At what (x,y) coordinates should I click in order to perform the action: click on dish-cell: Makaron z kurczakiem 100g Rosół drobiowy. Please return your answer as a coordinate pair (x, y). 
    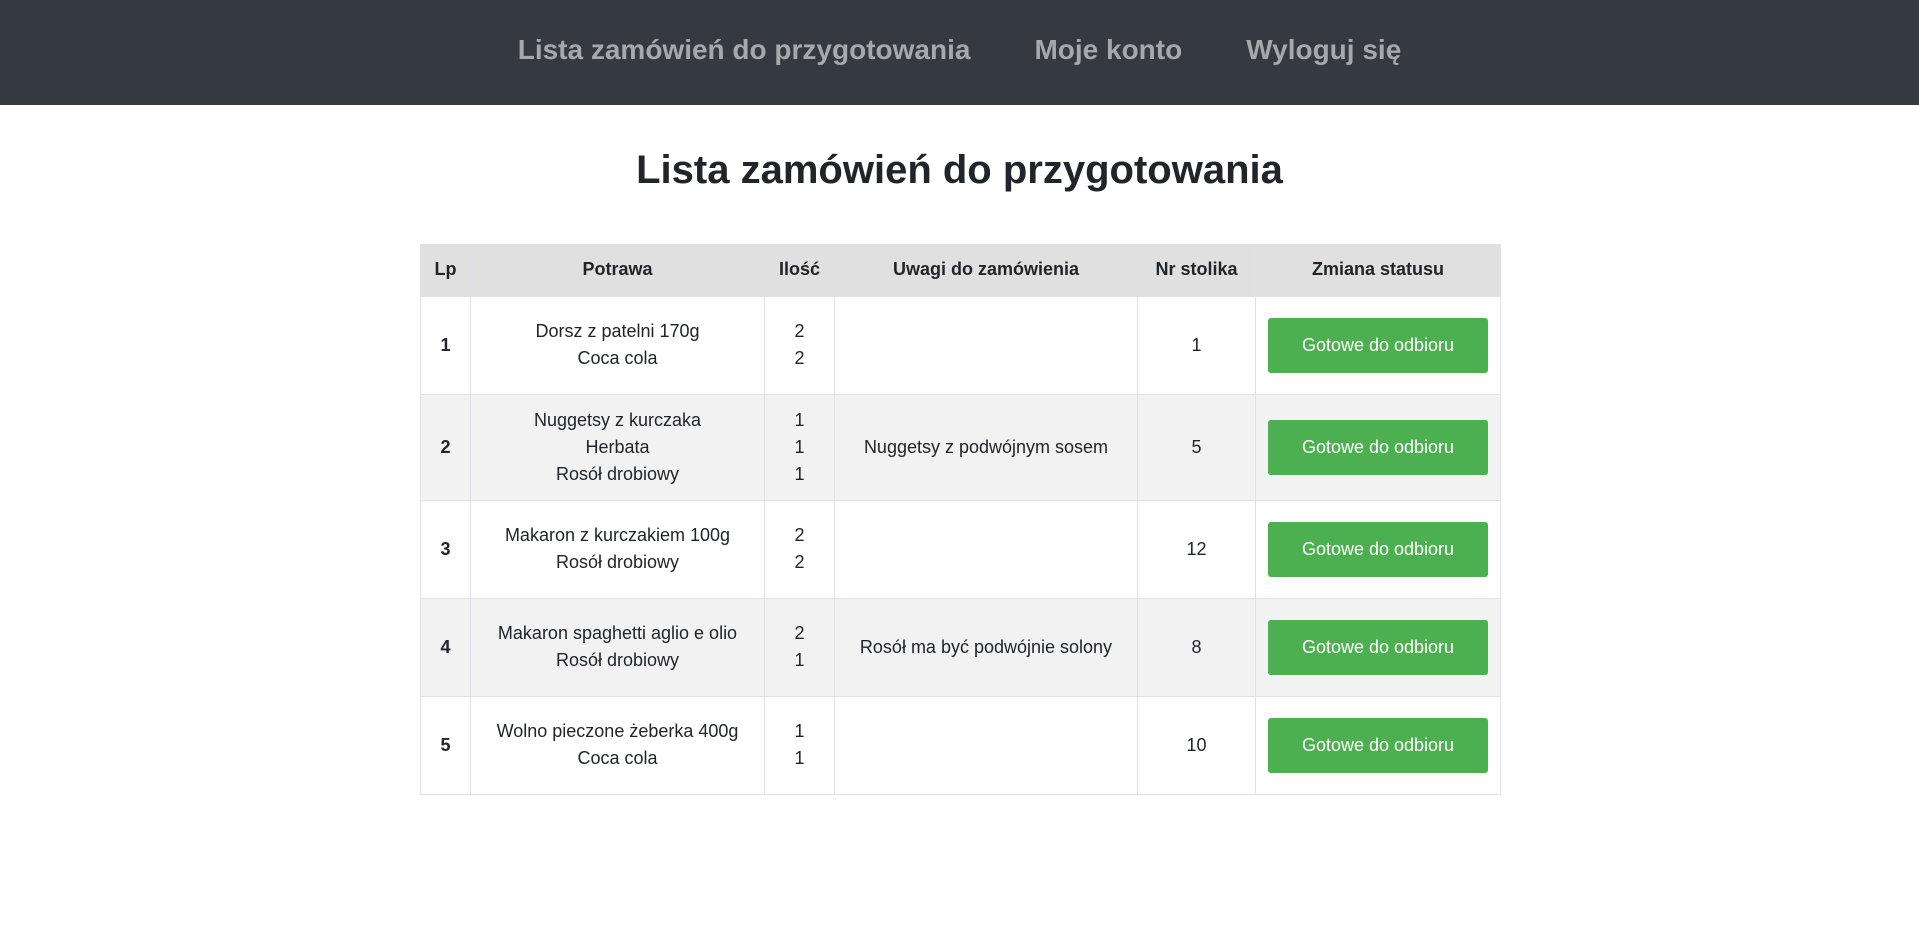
    Looking at the image, I should click on (617, 549).